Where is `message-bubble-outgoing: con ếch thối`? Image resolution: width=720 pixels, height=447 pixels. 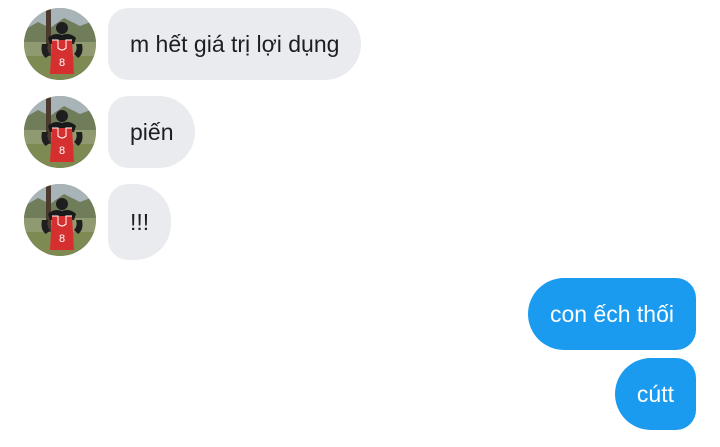
message-bubble-outgoing: con ếch thối is located at coordinates (611, 314).